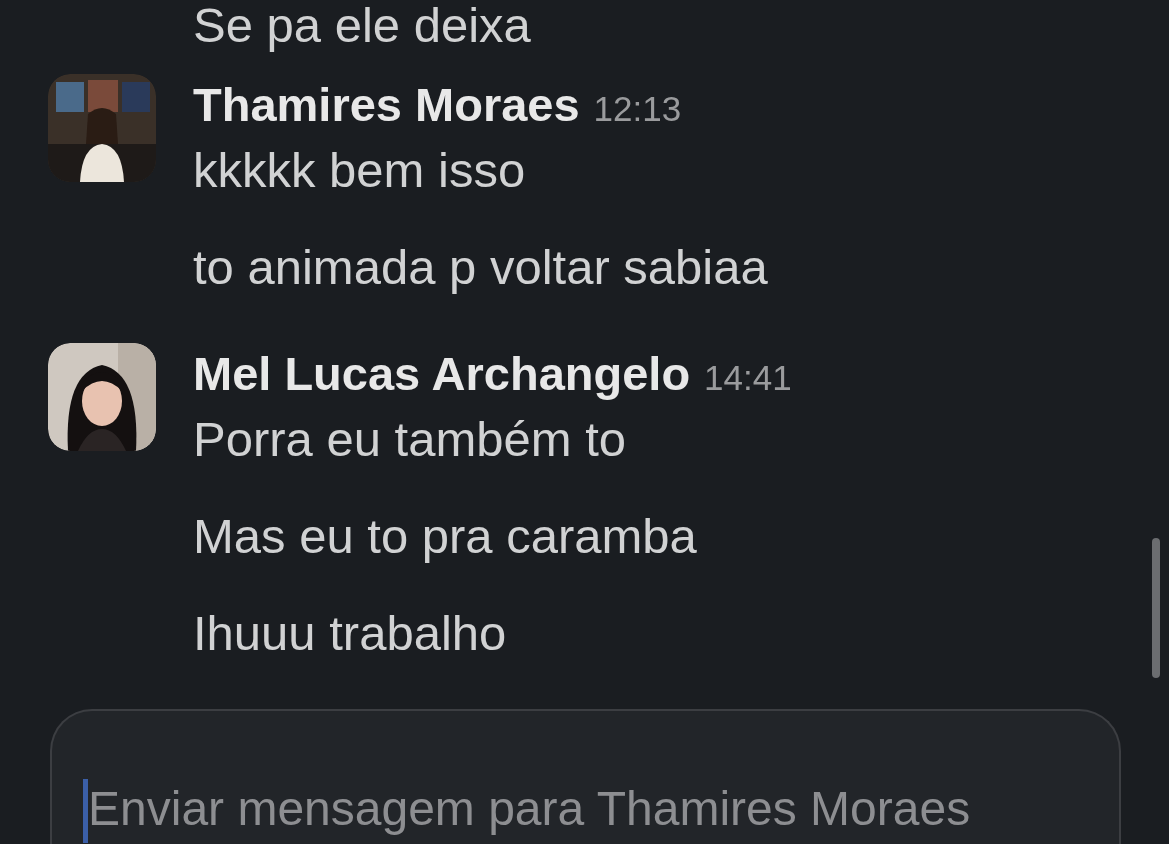 This screenshot has width=1169, height=844. Describe the element at coordinates (748, 378) in the screenshot. I see `timestamp: 14:41` at that location.